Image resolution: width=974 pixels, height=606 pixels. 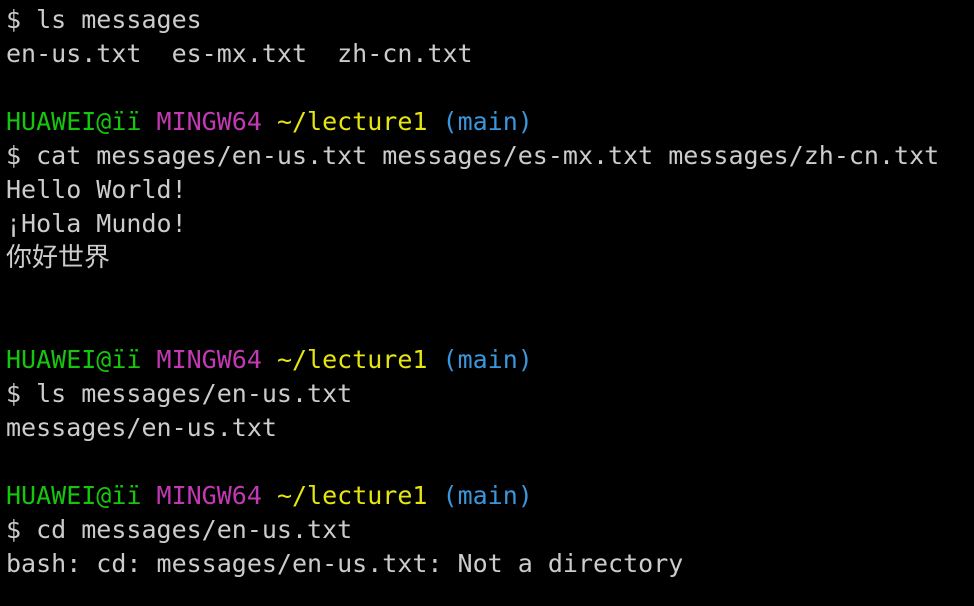 I want to click on output-line: en-us.txt es-mx.txt zh-cn.txt, so click(x=239, y=53).